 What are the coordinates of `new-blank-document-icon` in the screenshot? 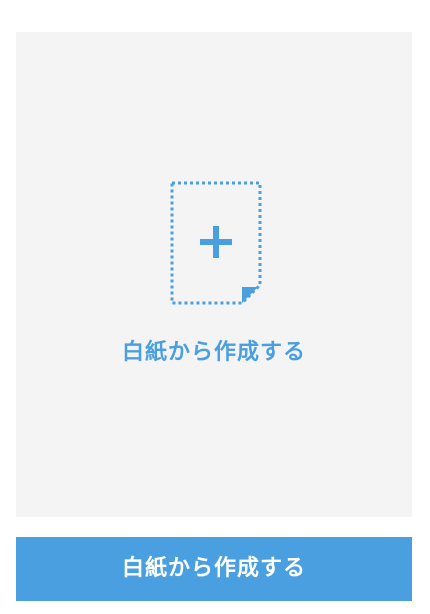 It's located at (216, 243).